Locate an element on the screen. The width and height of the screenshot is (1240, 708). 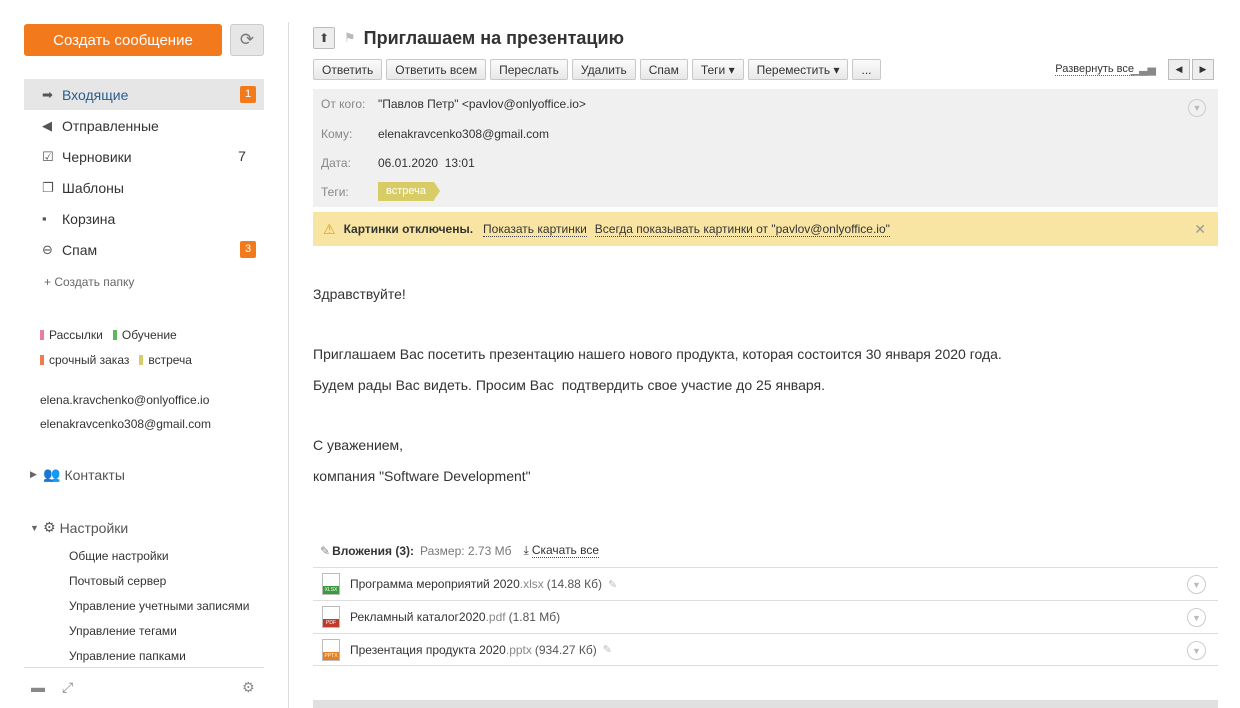
attachment-name: Презентация продукта 2020 is located at coordinates (428, 650).